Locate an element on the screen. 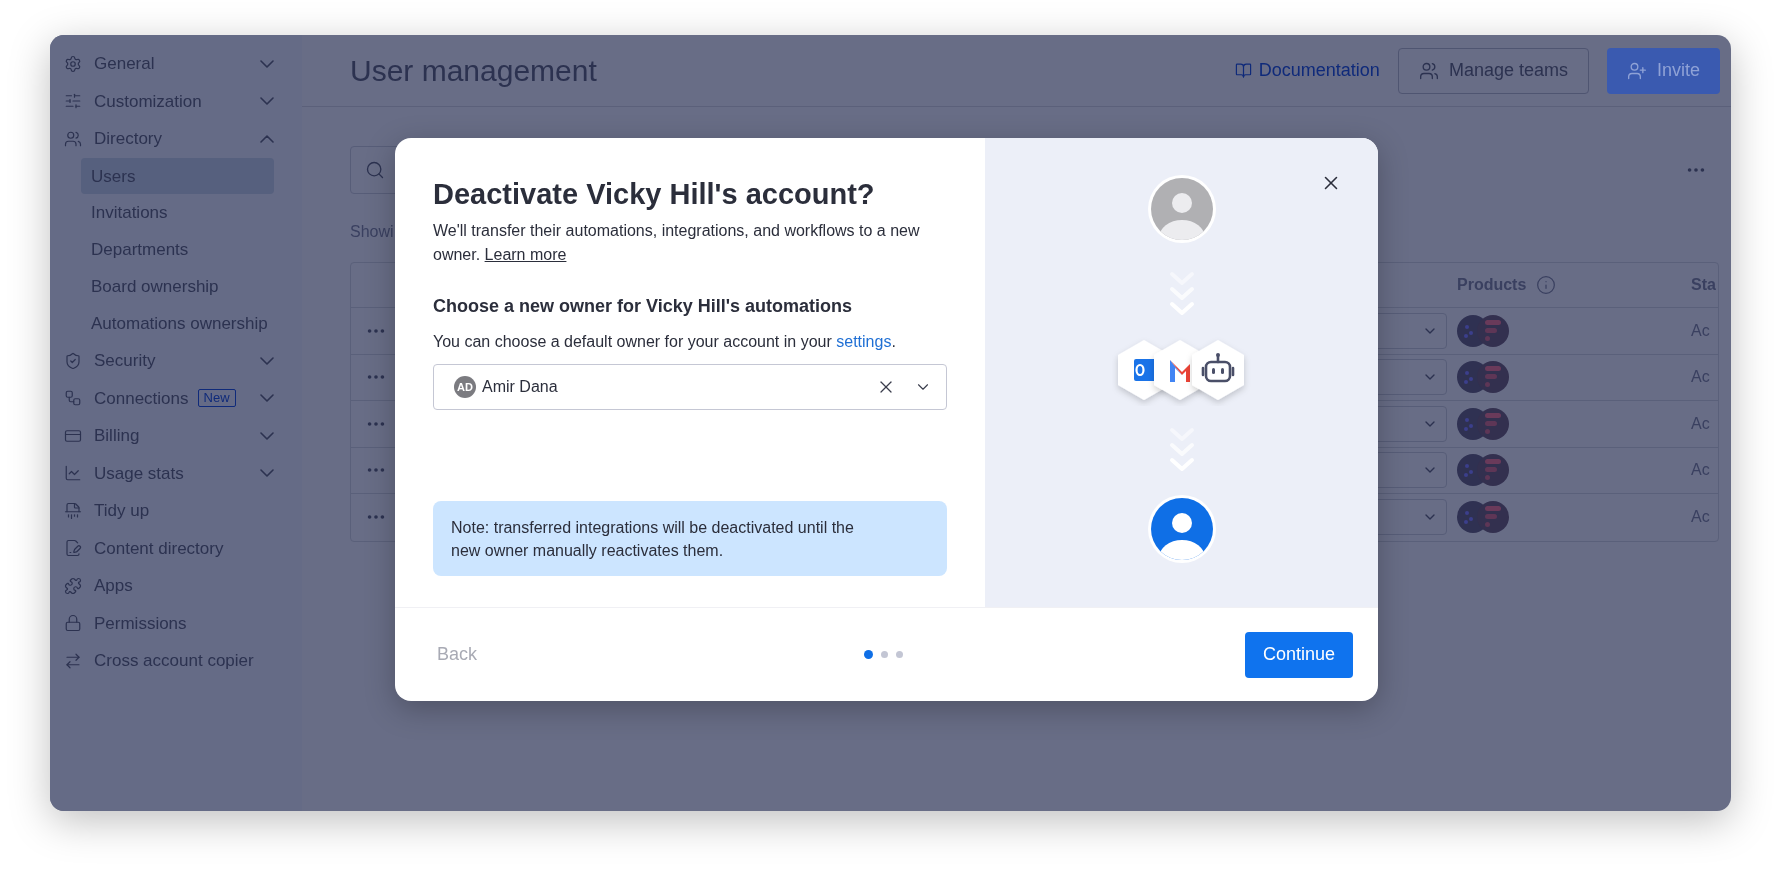 The height and width of the screenshot is (877, 1781). shredder-icon is located at coordinates (73, 510).